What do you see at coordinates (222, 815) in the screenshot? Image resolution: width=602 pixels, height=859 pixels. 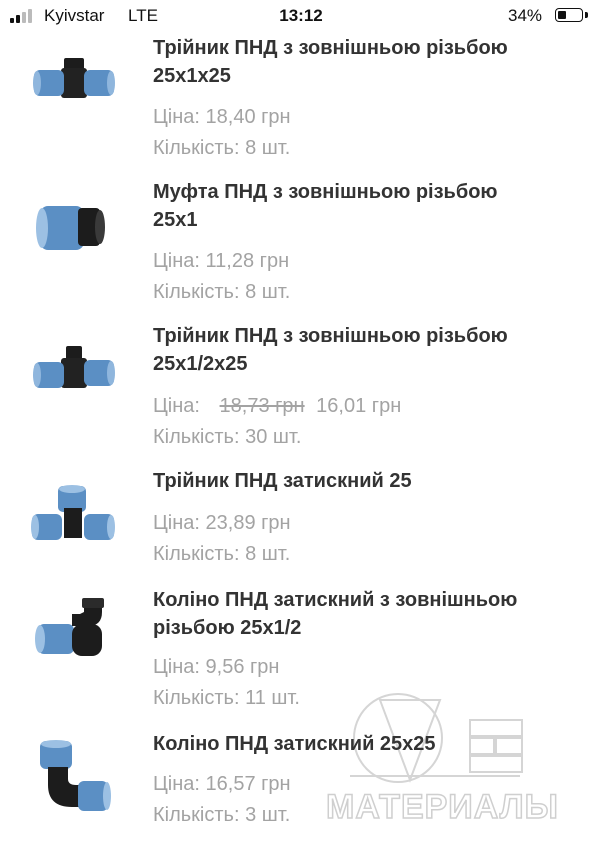 I see `product-quantity: Кількість: 3 шт.` at bounding box center [222, 815].